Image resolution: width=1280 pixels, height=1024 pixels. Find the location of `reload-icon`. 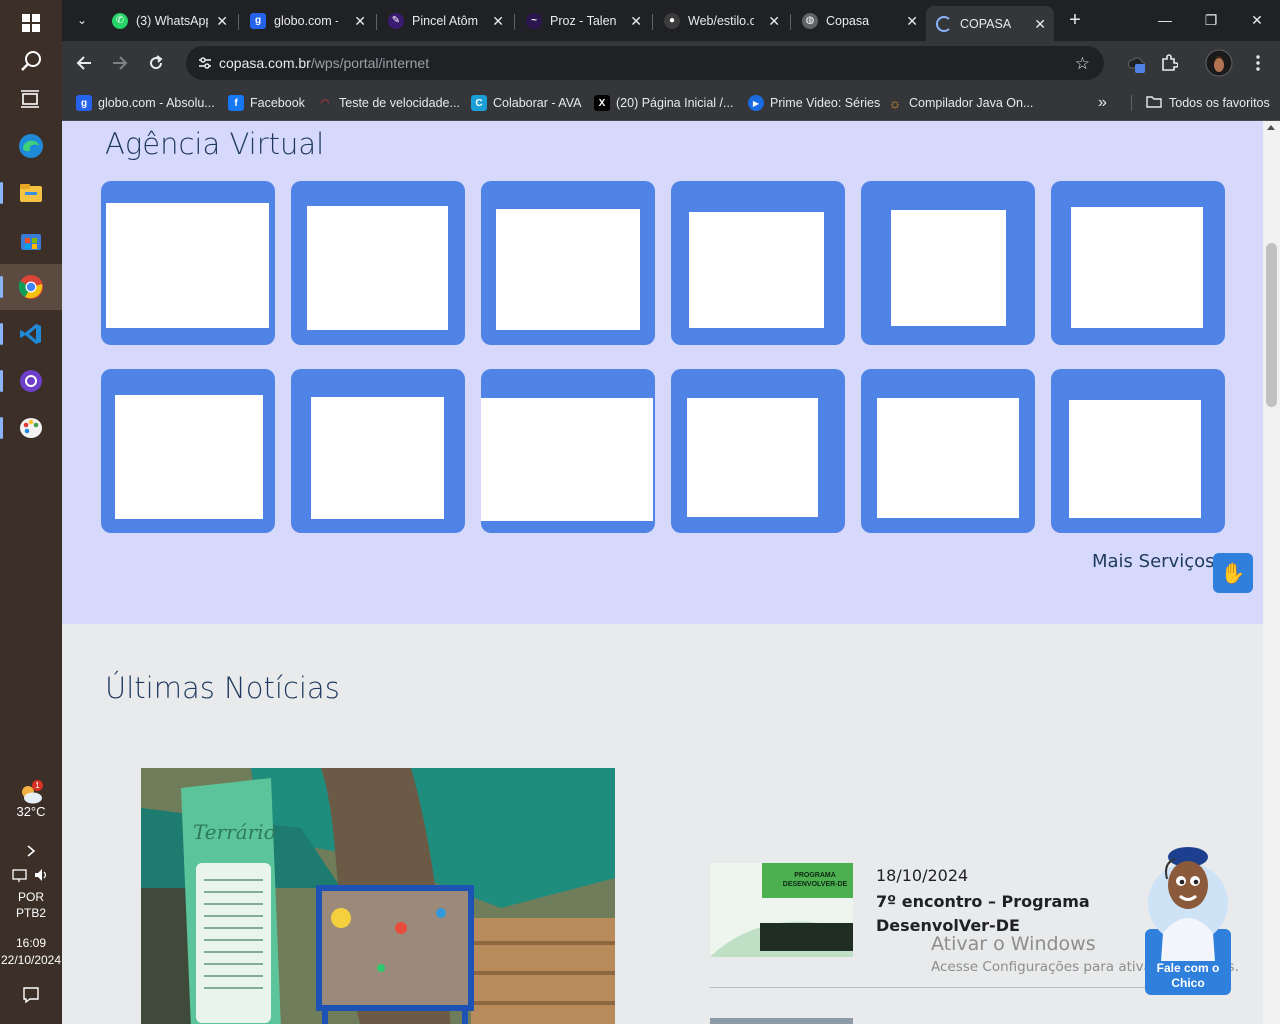

reload-icon is located at coordinates (156, 63).